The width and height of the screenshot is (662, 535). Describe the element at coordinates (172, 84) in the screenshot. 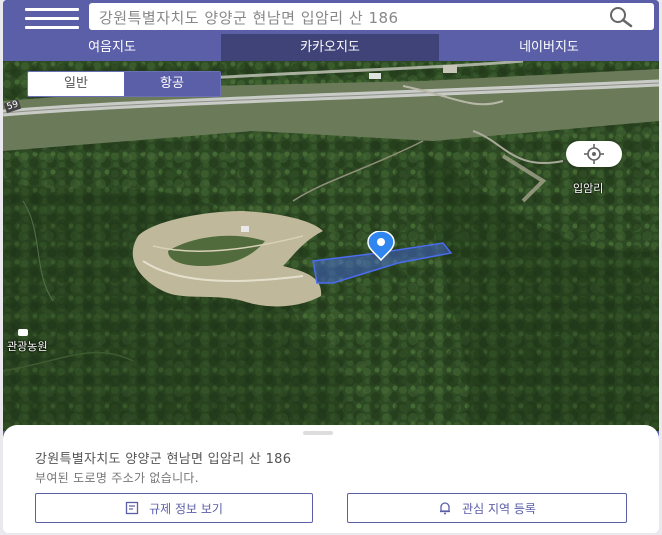

I see `map-type-satellite-button: 항공` at that location.